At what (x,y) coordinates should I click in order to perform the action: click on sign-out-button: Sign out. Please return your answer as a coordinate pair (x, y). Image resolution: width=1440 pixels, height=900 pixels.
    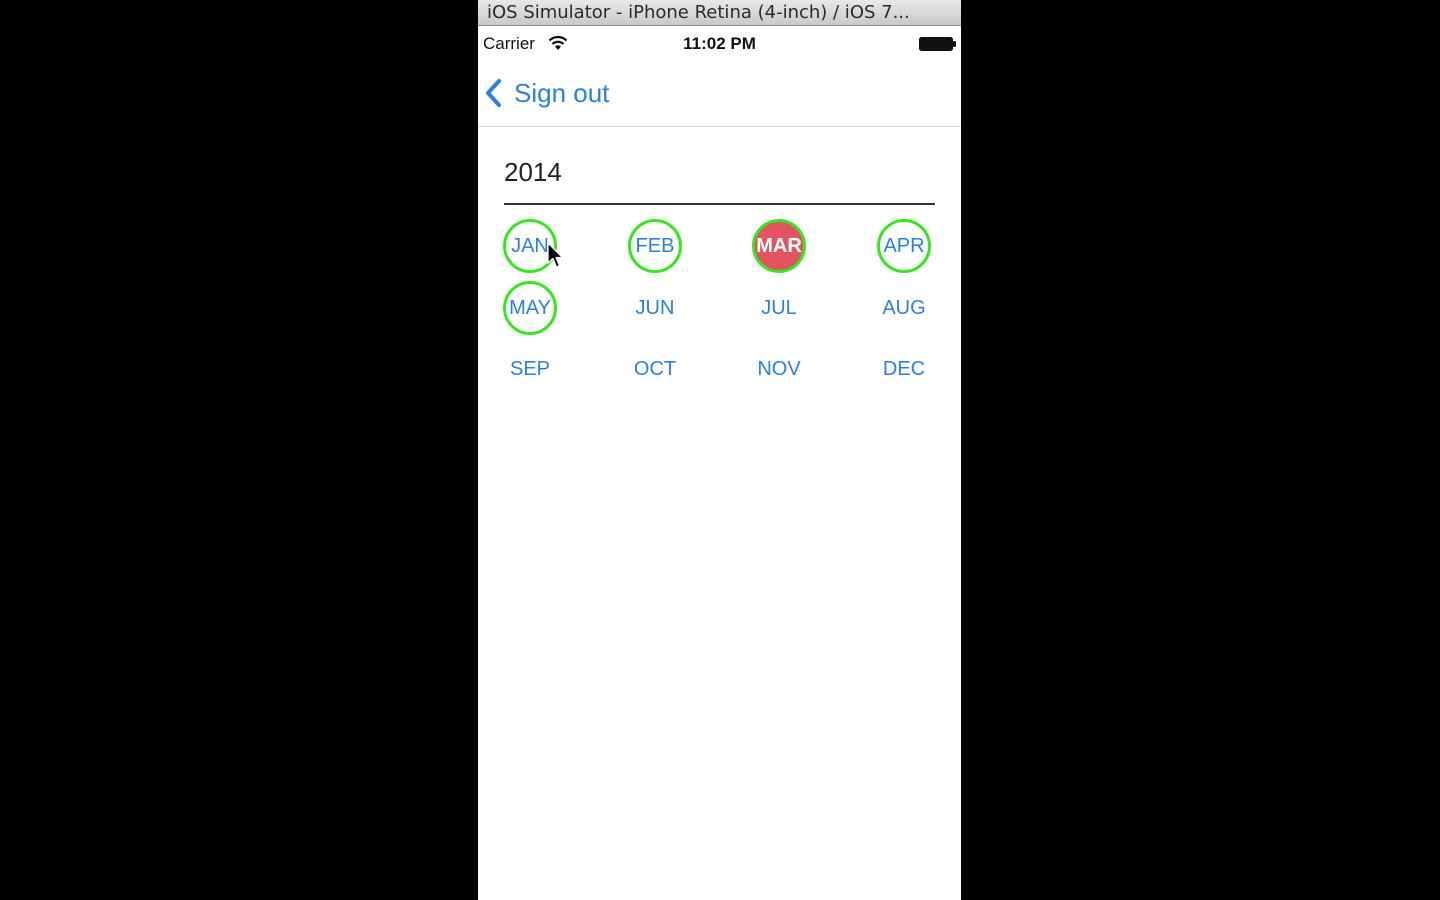
    Looking at the image, I should click on (546, 93).